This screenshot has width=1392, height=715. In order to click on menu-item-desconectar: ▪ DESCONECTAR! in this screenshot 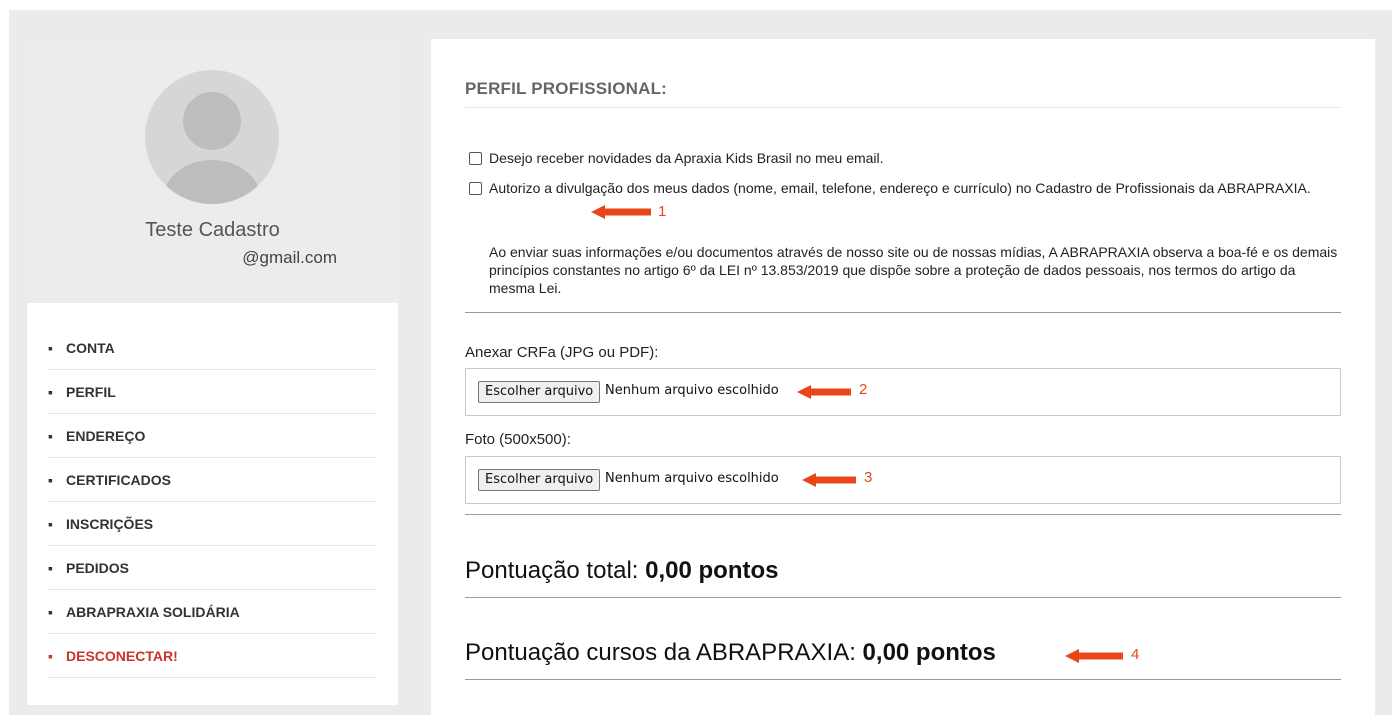, I will do `click(212, 656)`.